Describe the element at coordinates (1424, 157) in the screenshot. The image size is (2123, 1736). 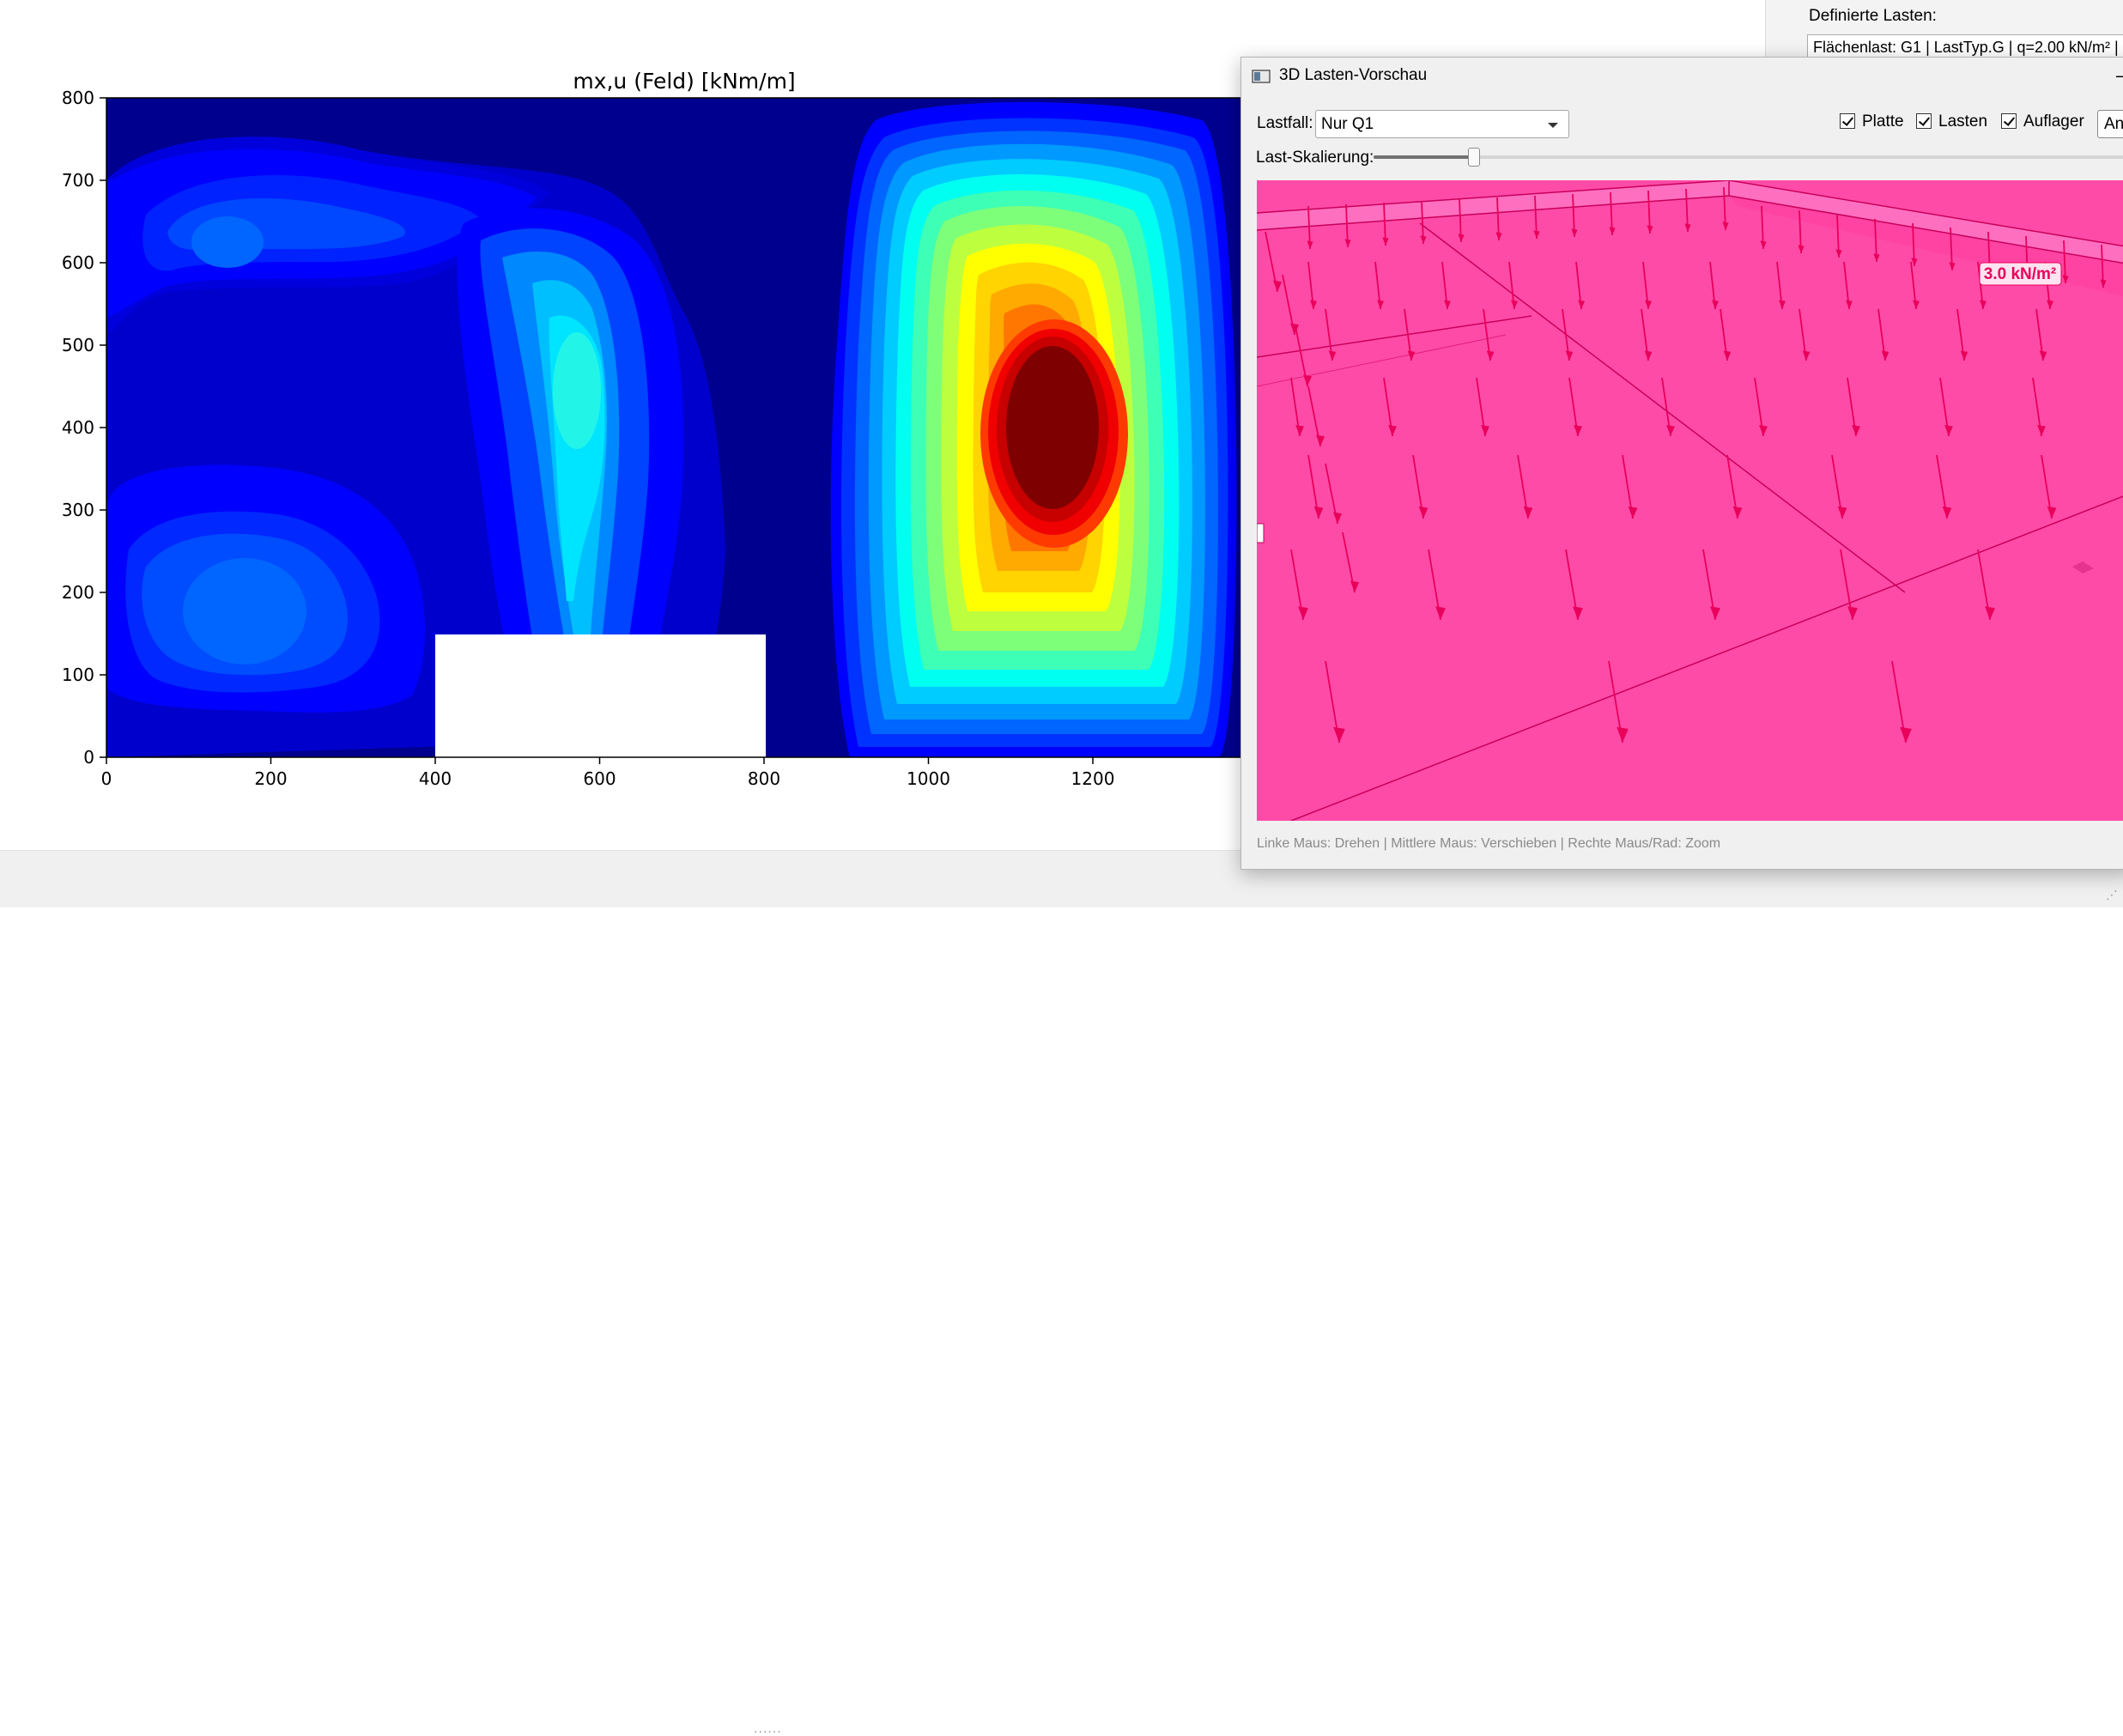
I see `scale-slider-fill` at that location.